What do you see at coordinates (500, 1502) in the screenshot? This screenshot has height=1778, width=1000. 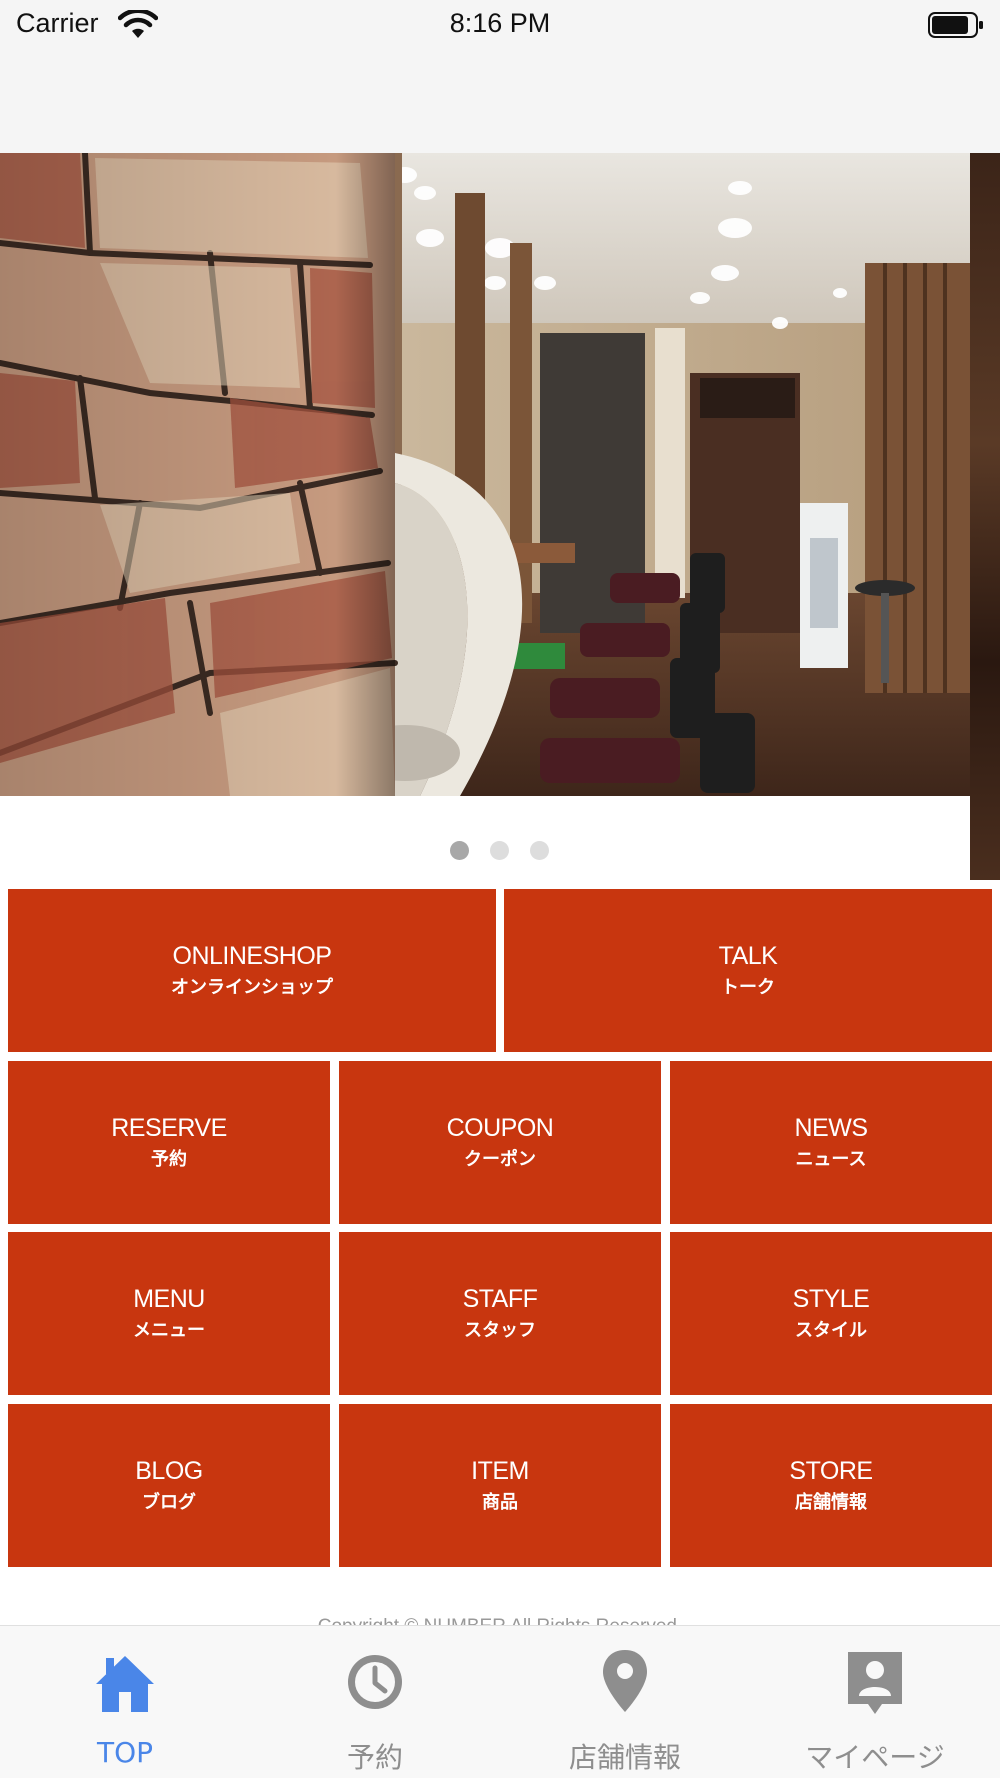 I see `tile-label-ja: 商品` at bounding box center [500, 1502].